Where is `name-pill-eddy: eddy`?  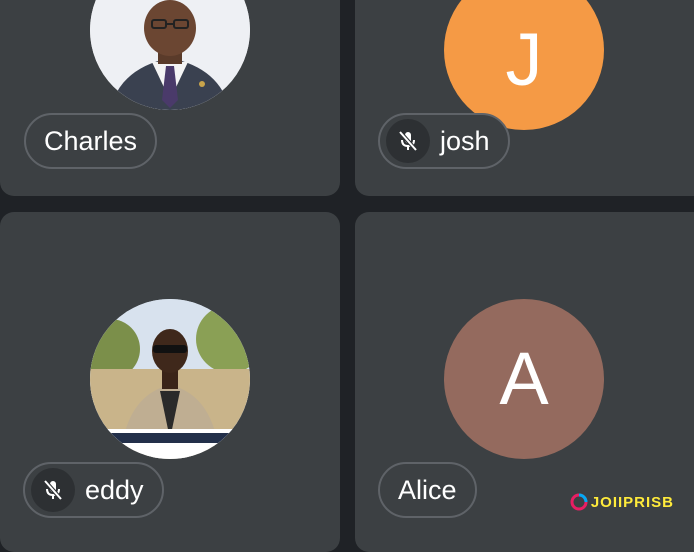
name-pill-eddy: eddy is located at coordinates (93, 490).